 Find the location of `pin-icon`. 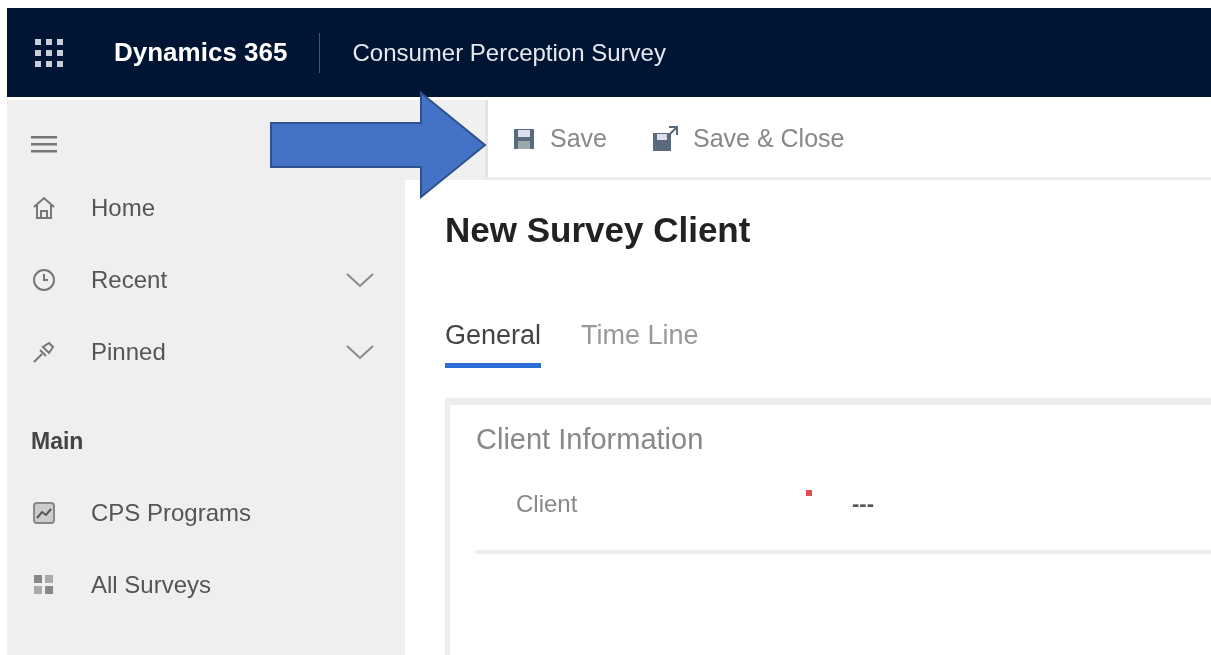

pin-icon is located at coordinates (44, 352).